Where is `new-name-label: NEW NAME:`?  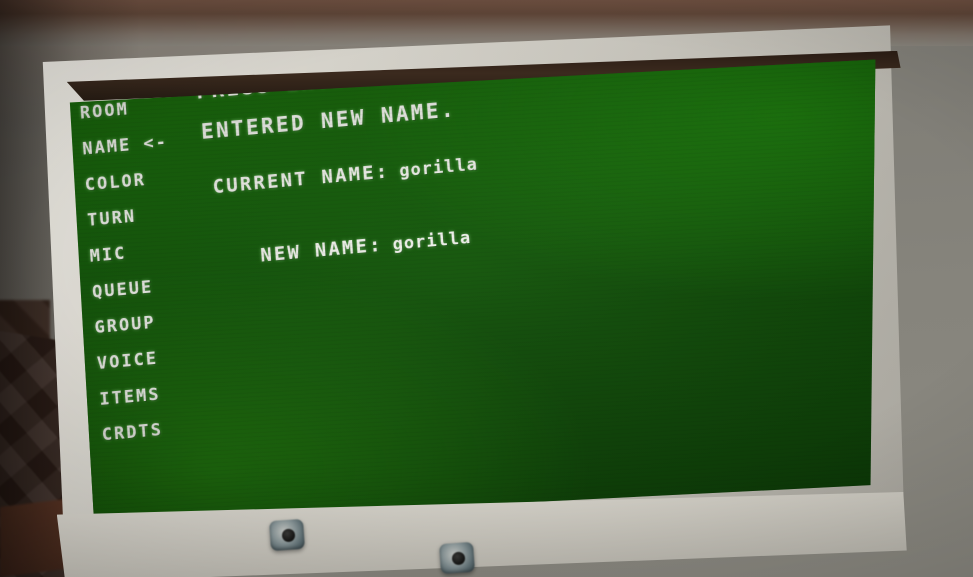 new-name-label: NEW NAME: is located at coordinates (321, 250).